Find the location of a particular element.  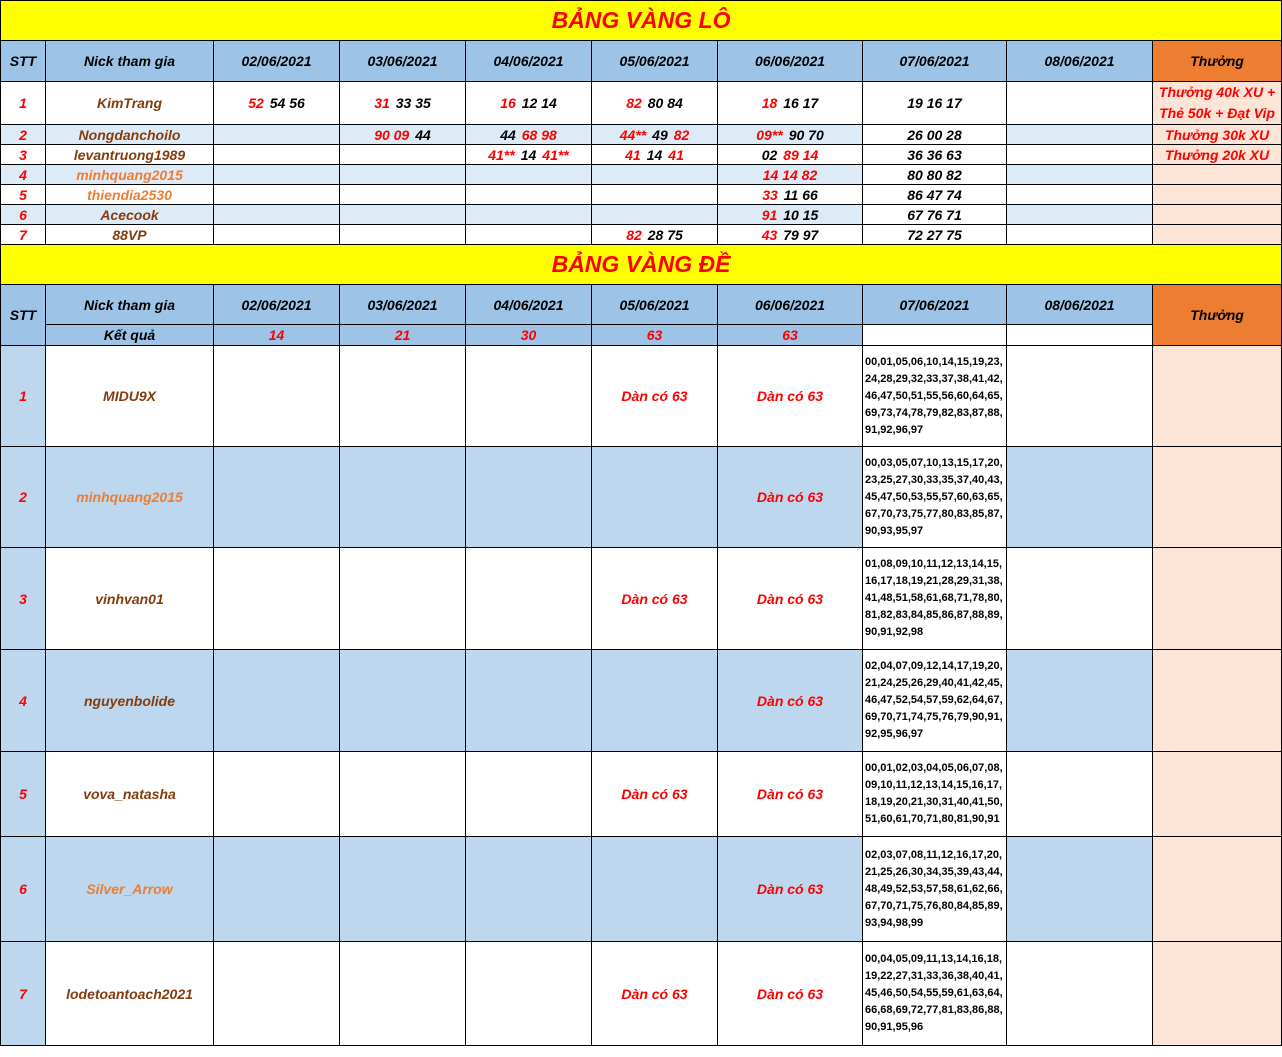

de-stt: 6 is located at coordinates (23, 889).